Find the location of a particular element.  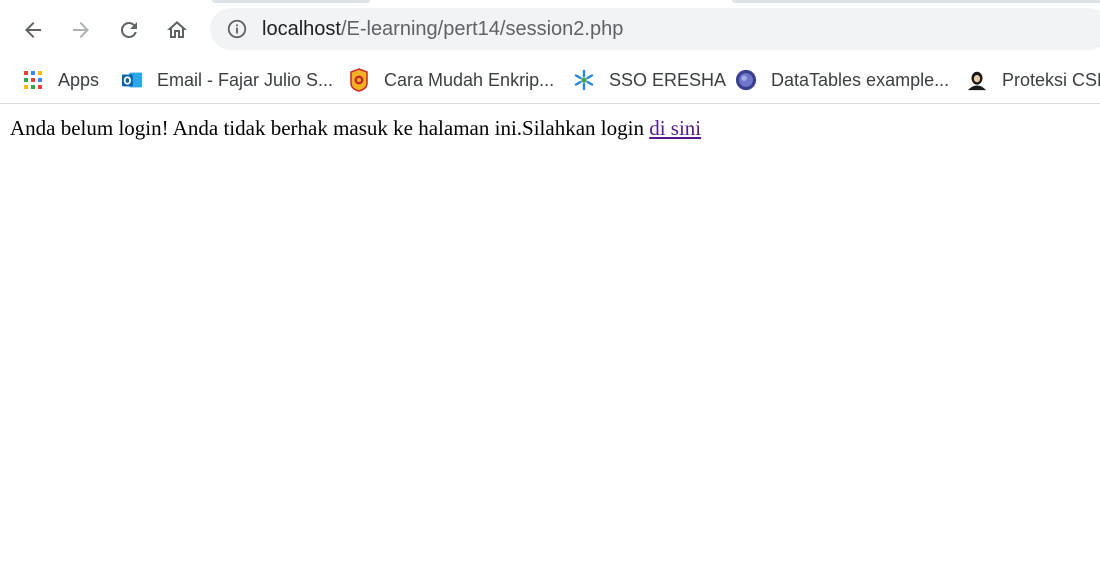

bookmark-proteksi-csr: Proteksi CSR is located at coordinates (1033, 80).